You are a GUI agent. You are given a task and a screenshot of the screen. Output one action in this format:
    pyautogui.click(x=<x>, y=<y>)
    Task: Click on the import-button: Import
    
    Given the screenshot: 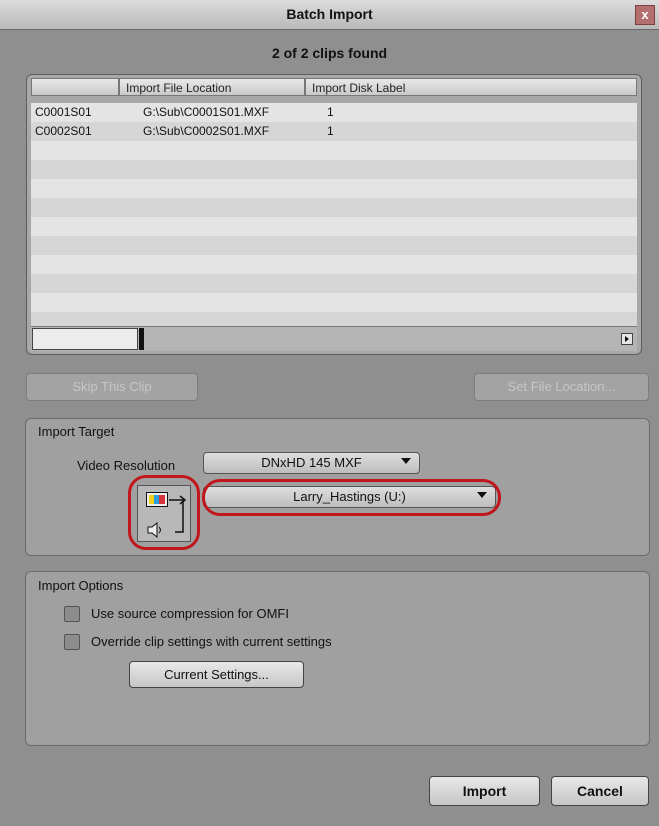 What is the action you would take?
    pyautogui.click(x=484, y=791)
    